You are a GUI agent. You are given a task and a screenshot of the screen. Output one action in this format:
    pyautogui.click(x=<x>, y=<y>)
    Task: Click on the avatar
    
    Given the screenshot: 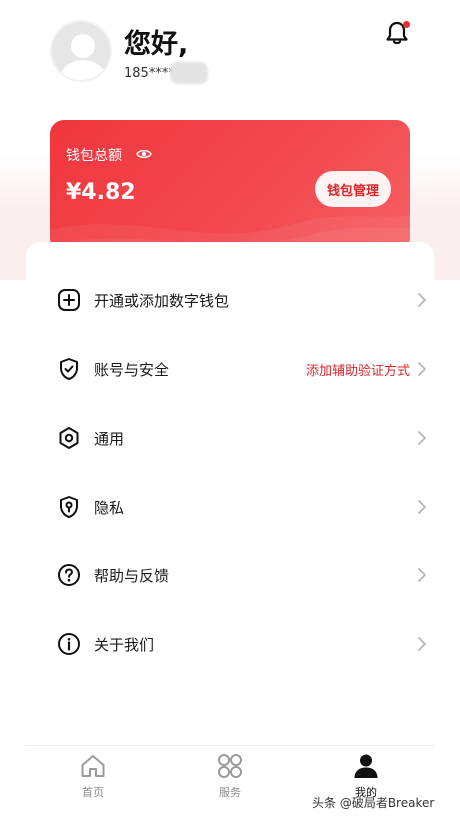 What is the action you would take?
    pyautogui.click(x=81, y=51)
    